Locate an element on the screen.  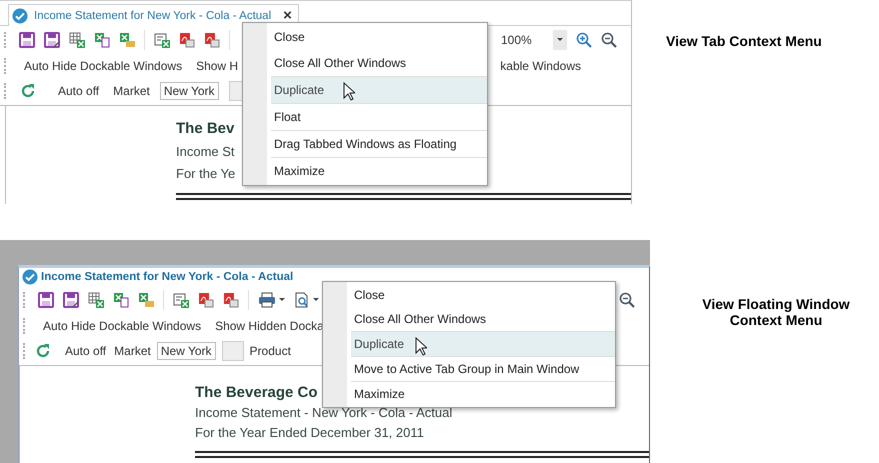
menu-item: Move to Active Tab Group in Main Window is located at coordinates (483, 368).